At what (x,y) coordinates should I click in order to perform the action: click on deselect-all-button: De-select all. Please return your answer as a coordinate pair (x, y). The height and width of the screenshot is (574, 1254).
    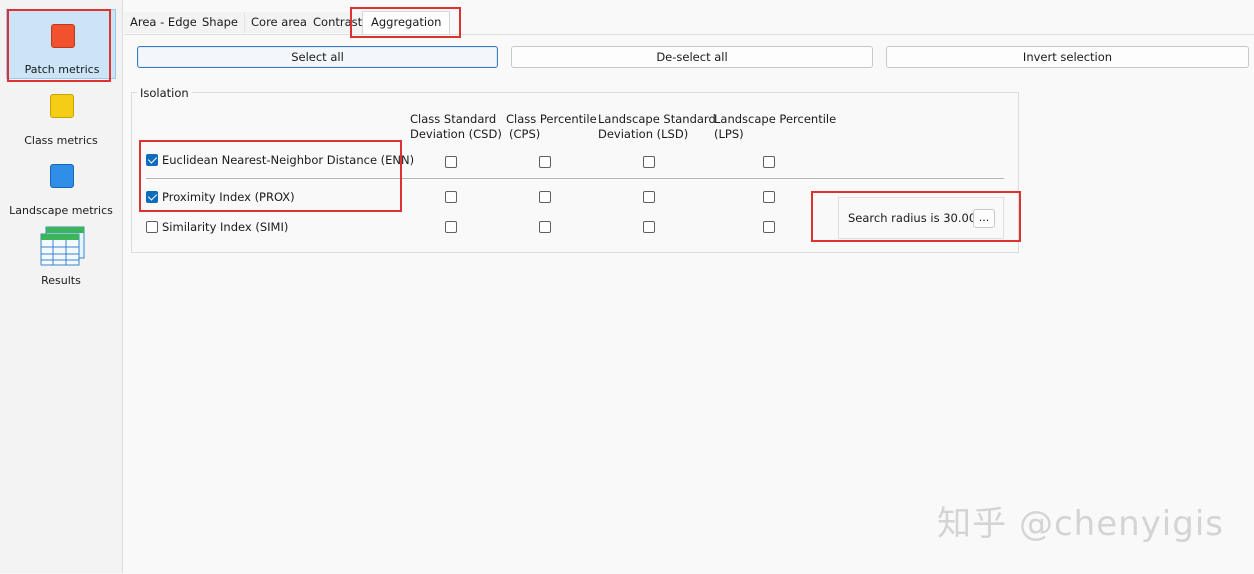
    Looking at the image, I should click on (692, 57).